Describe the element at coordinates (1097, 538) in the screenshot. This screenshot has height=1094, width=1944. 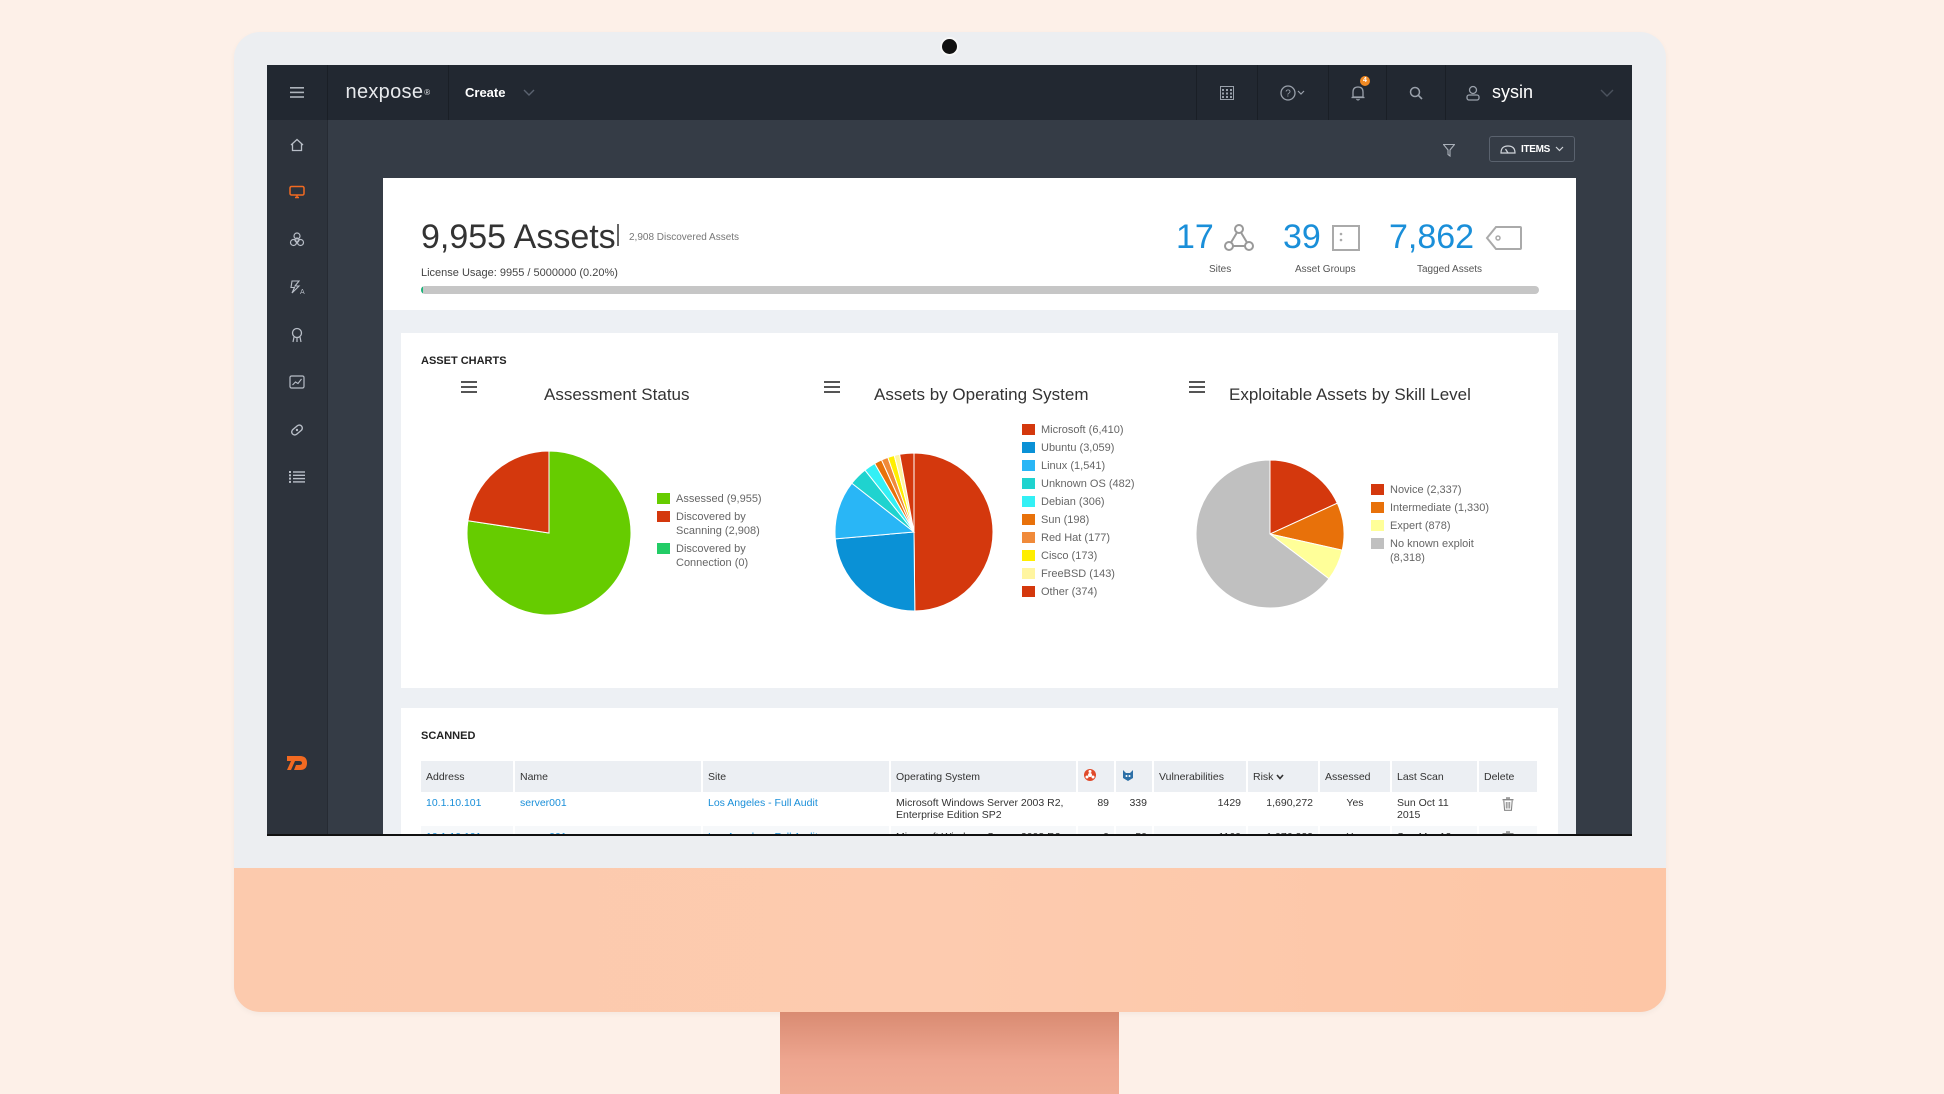
I see `legend-item: Red Hat (177)` at that location.